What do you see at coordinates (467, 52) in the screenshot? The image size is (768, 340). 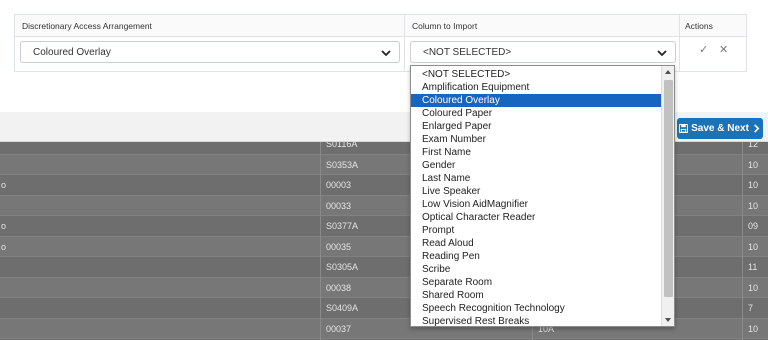 I see `column-select-value: <NOT SELECTED>` at bounding box center [467, 52].